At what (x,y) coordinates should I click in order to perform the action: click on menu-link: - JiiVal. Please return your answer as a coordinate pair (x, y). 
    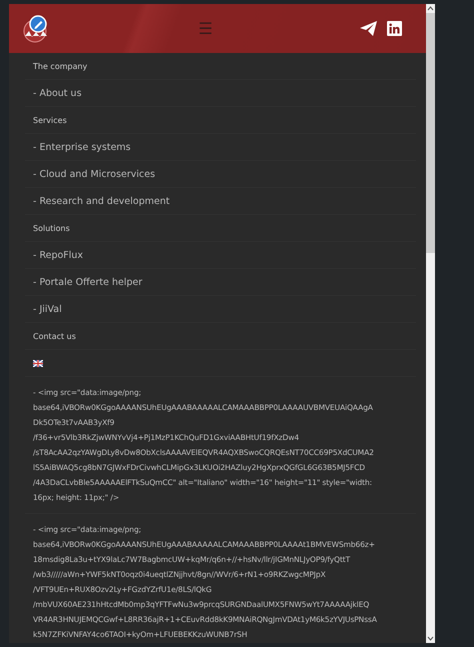
    Looking at the image, I should click on (47, 309).